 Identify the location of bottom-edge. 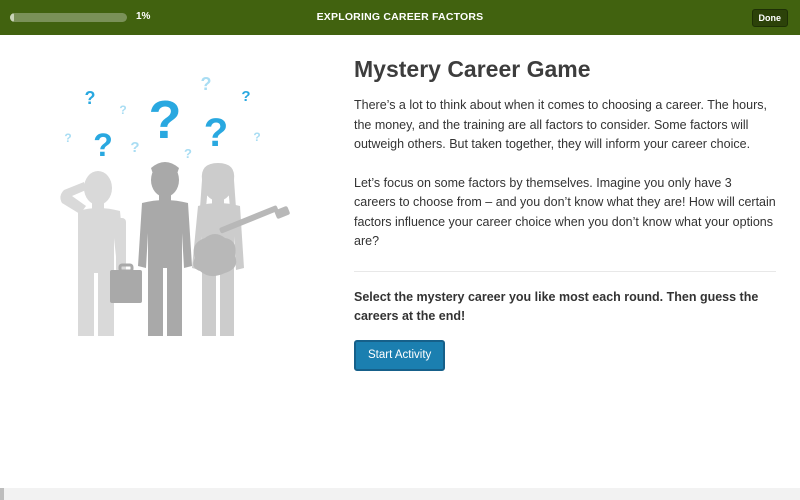
(400, 494).